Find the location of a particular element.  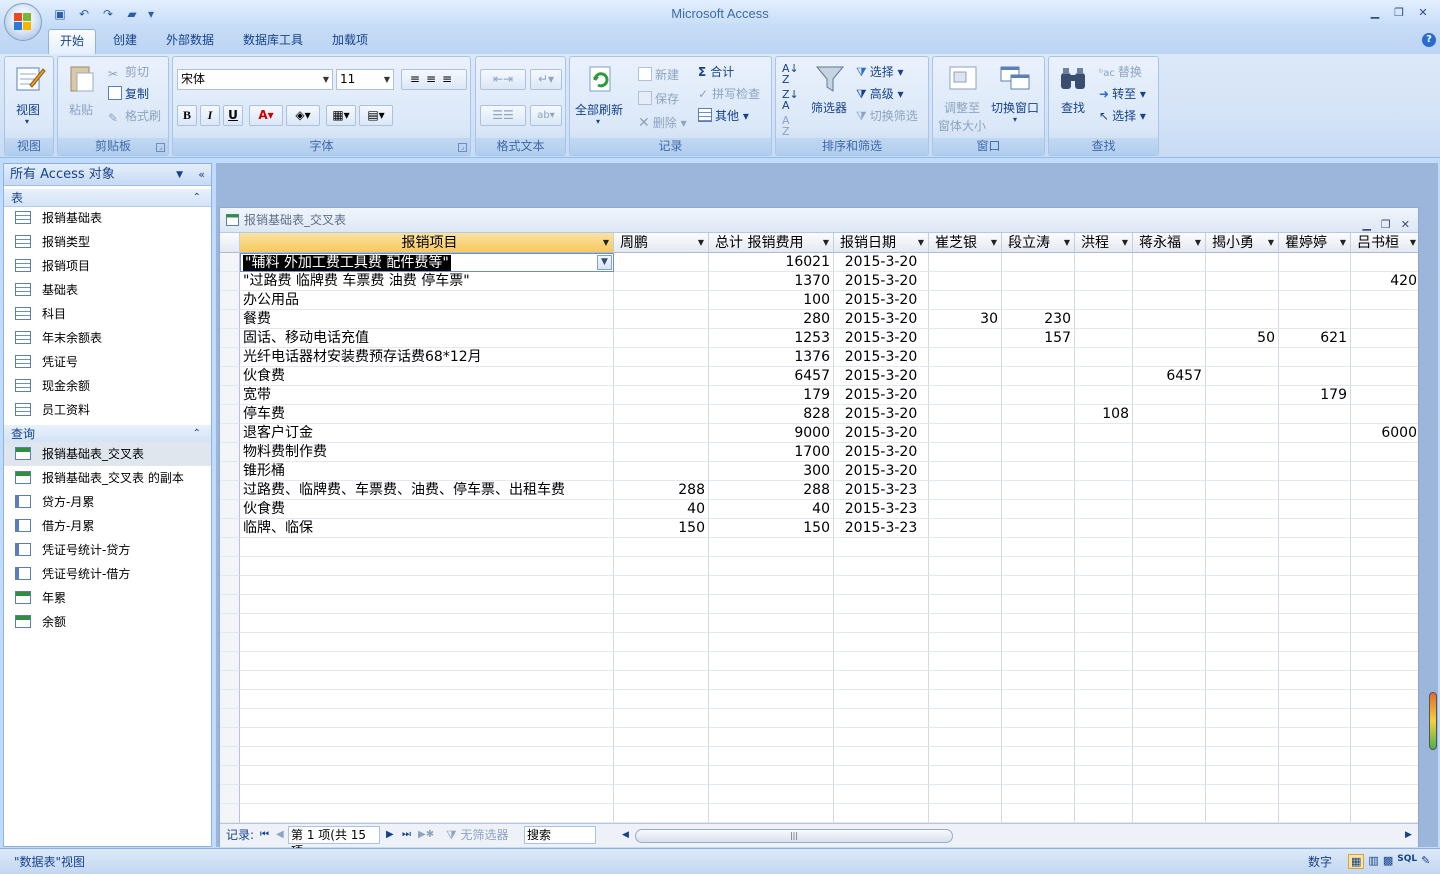

table-cell: 6000 is located at coordinates (1384, 433).